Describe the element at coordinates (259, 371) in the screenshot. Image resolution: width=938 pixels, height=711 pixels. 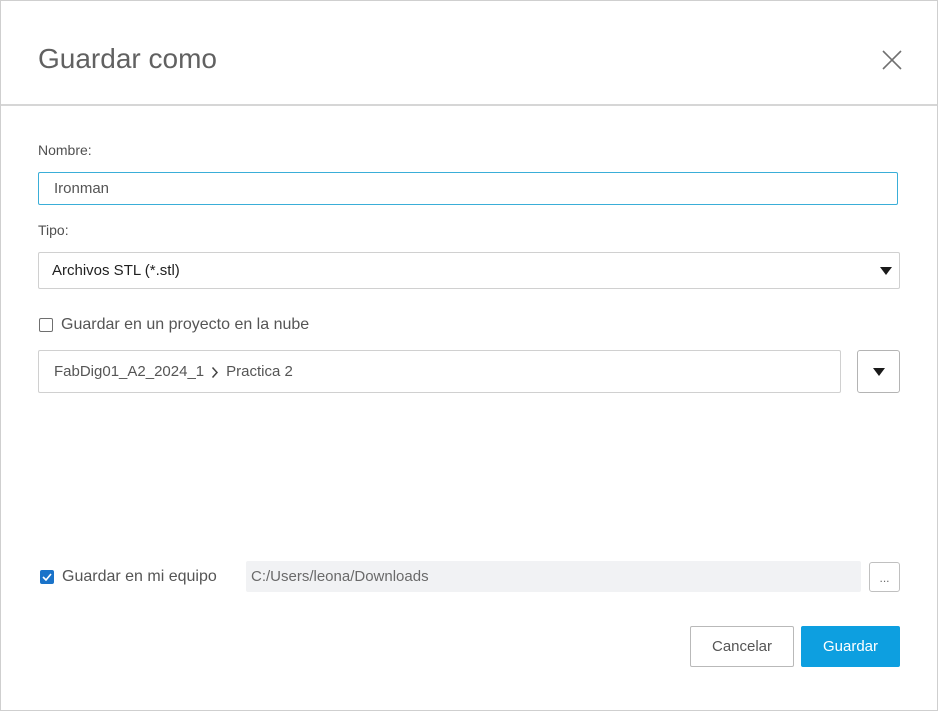
I see `breadcrumb-folder: Practica 2` at that location.